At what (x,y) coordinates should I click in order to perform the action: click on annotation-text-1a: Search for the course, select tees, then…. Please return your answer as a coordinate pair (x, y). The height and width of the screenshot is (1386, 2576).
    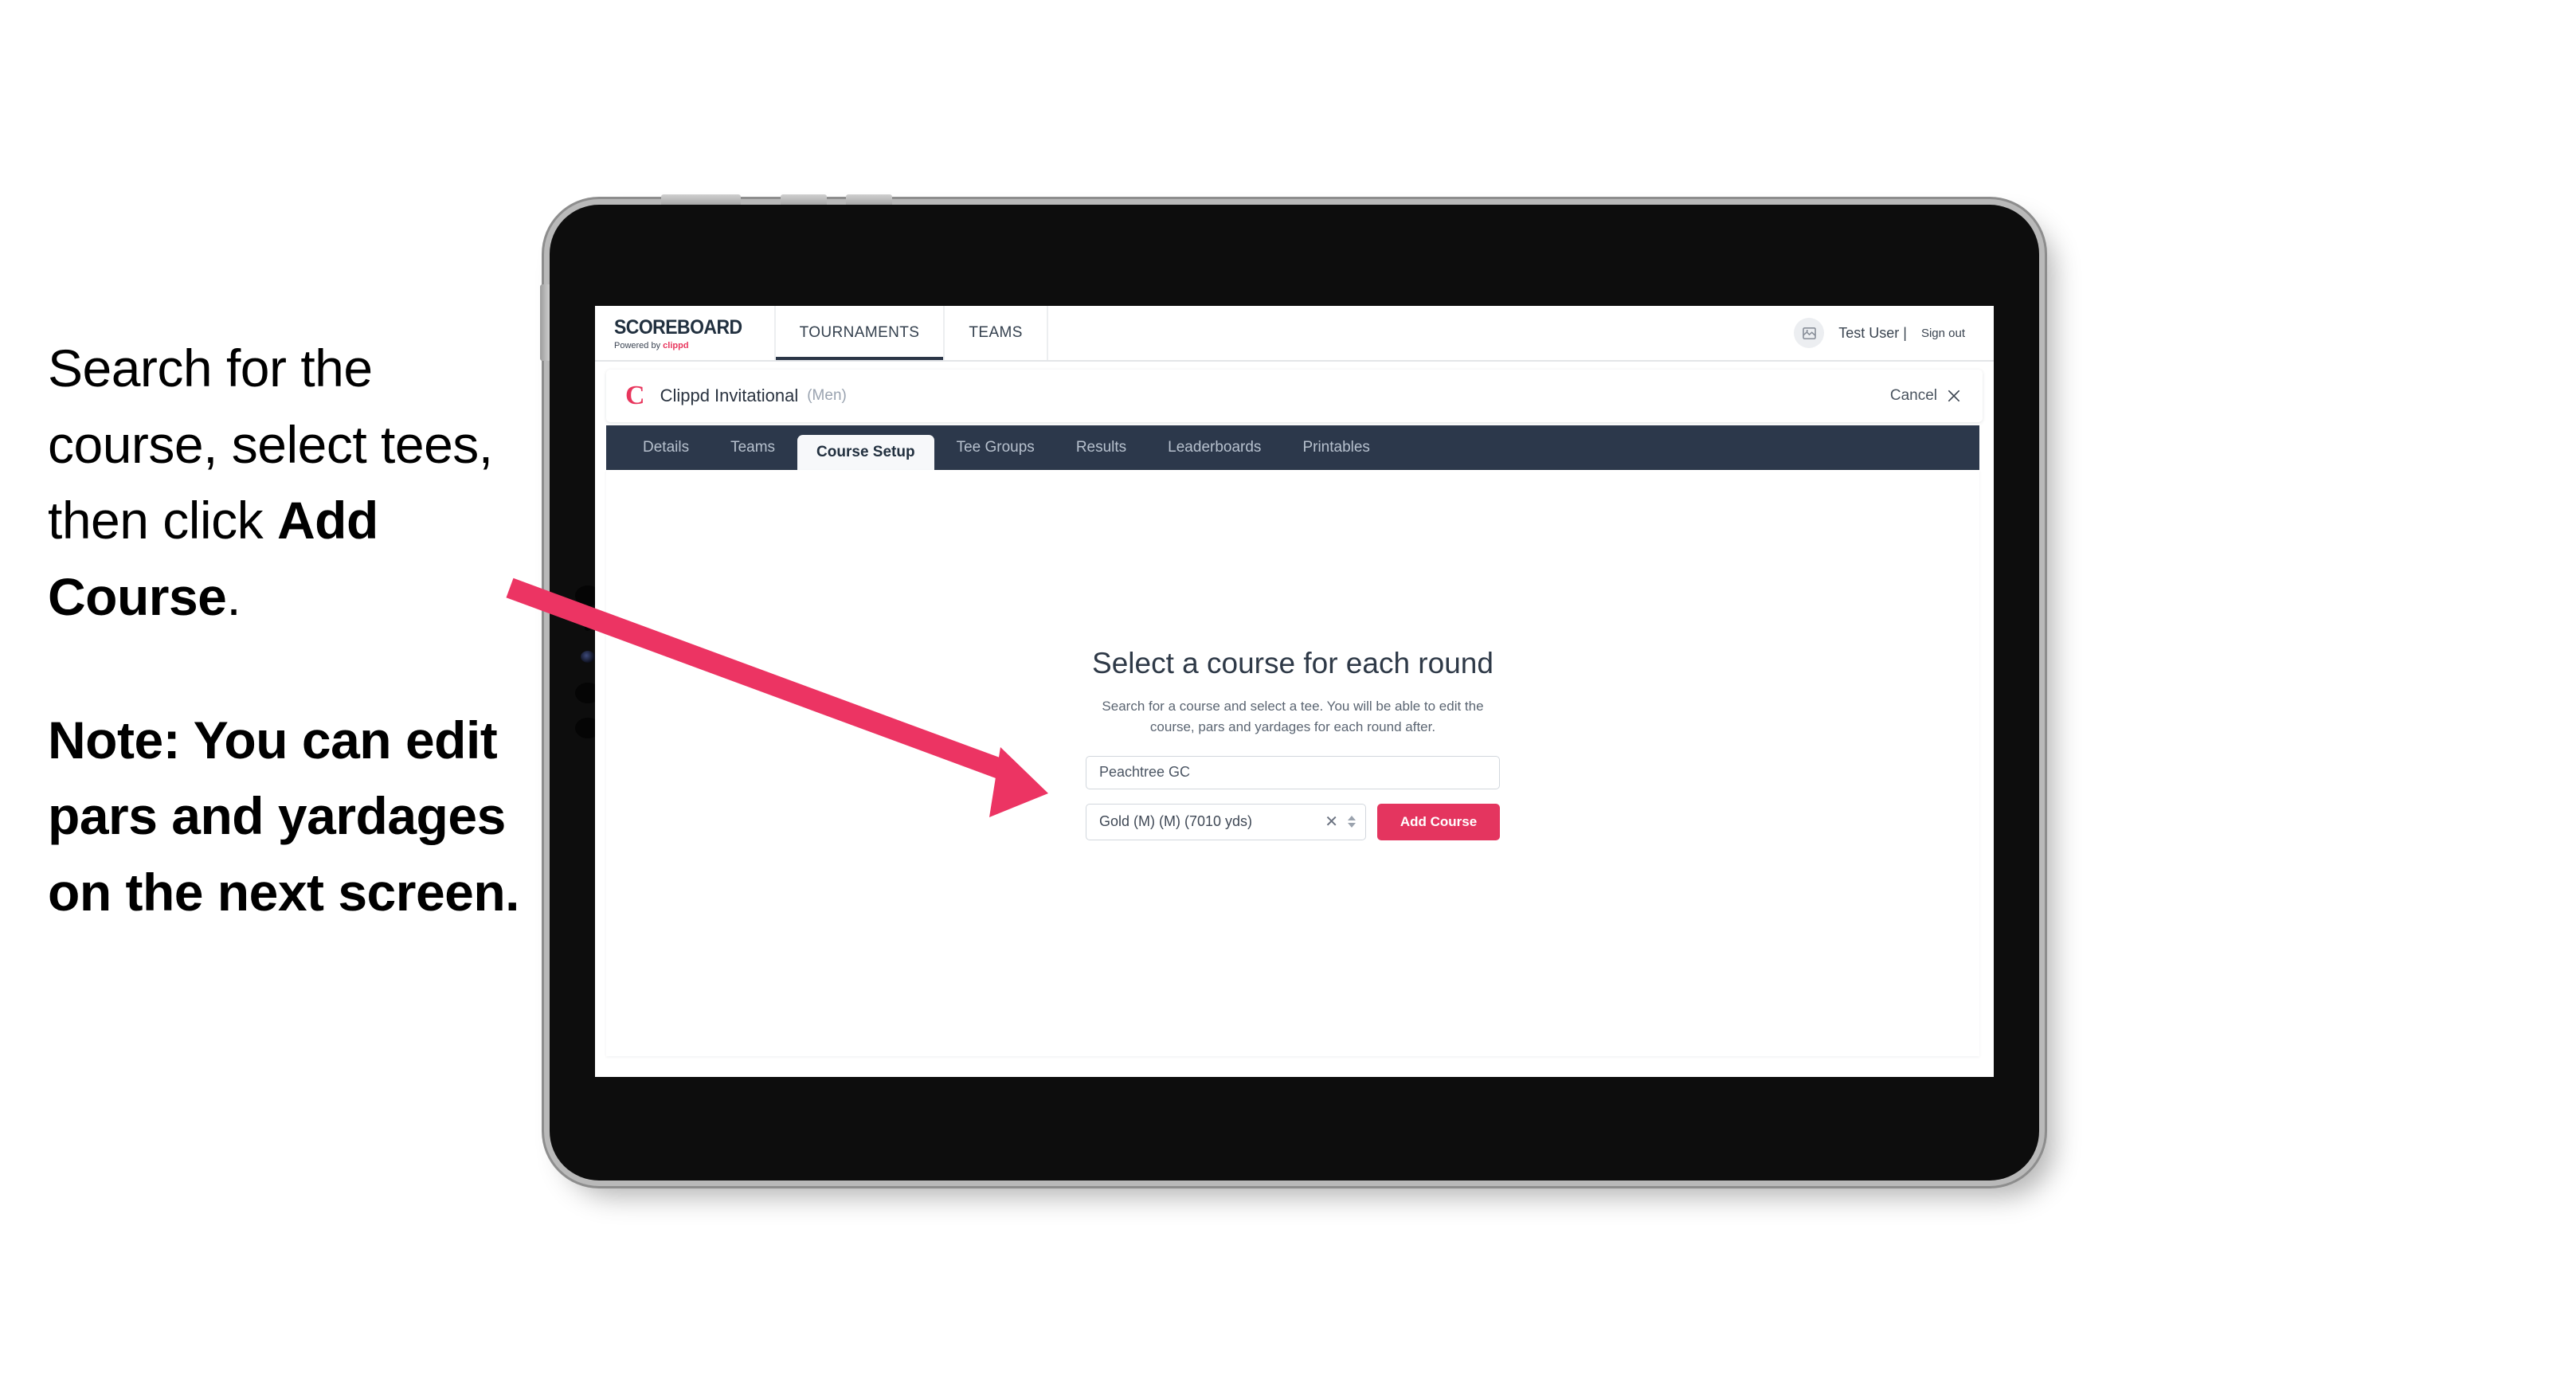
    Looking at the image, I should click on (270, 444).